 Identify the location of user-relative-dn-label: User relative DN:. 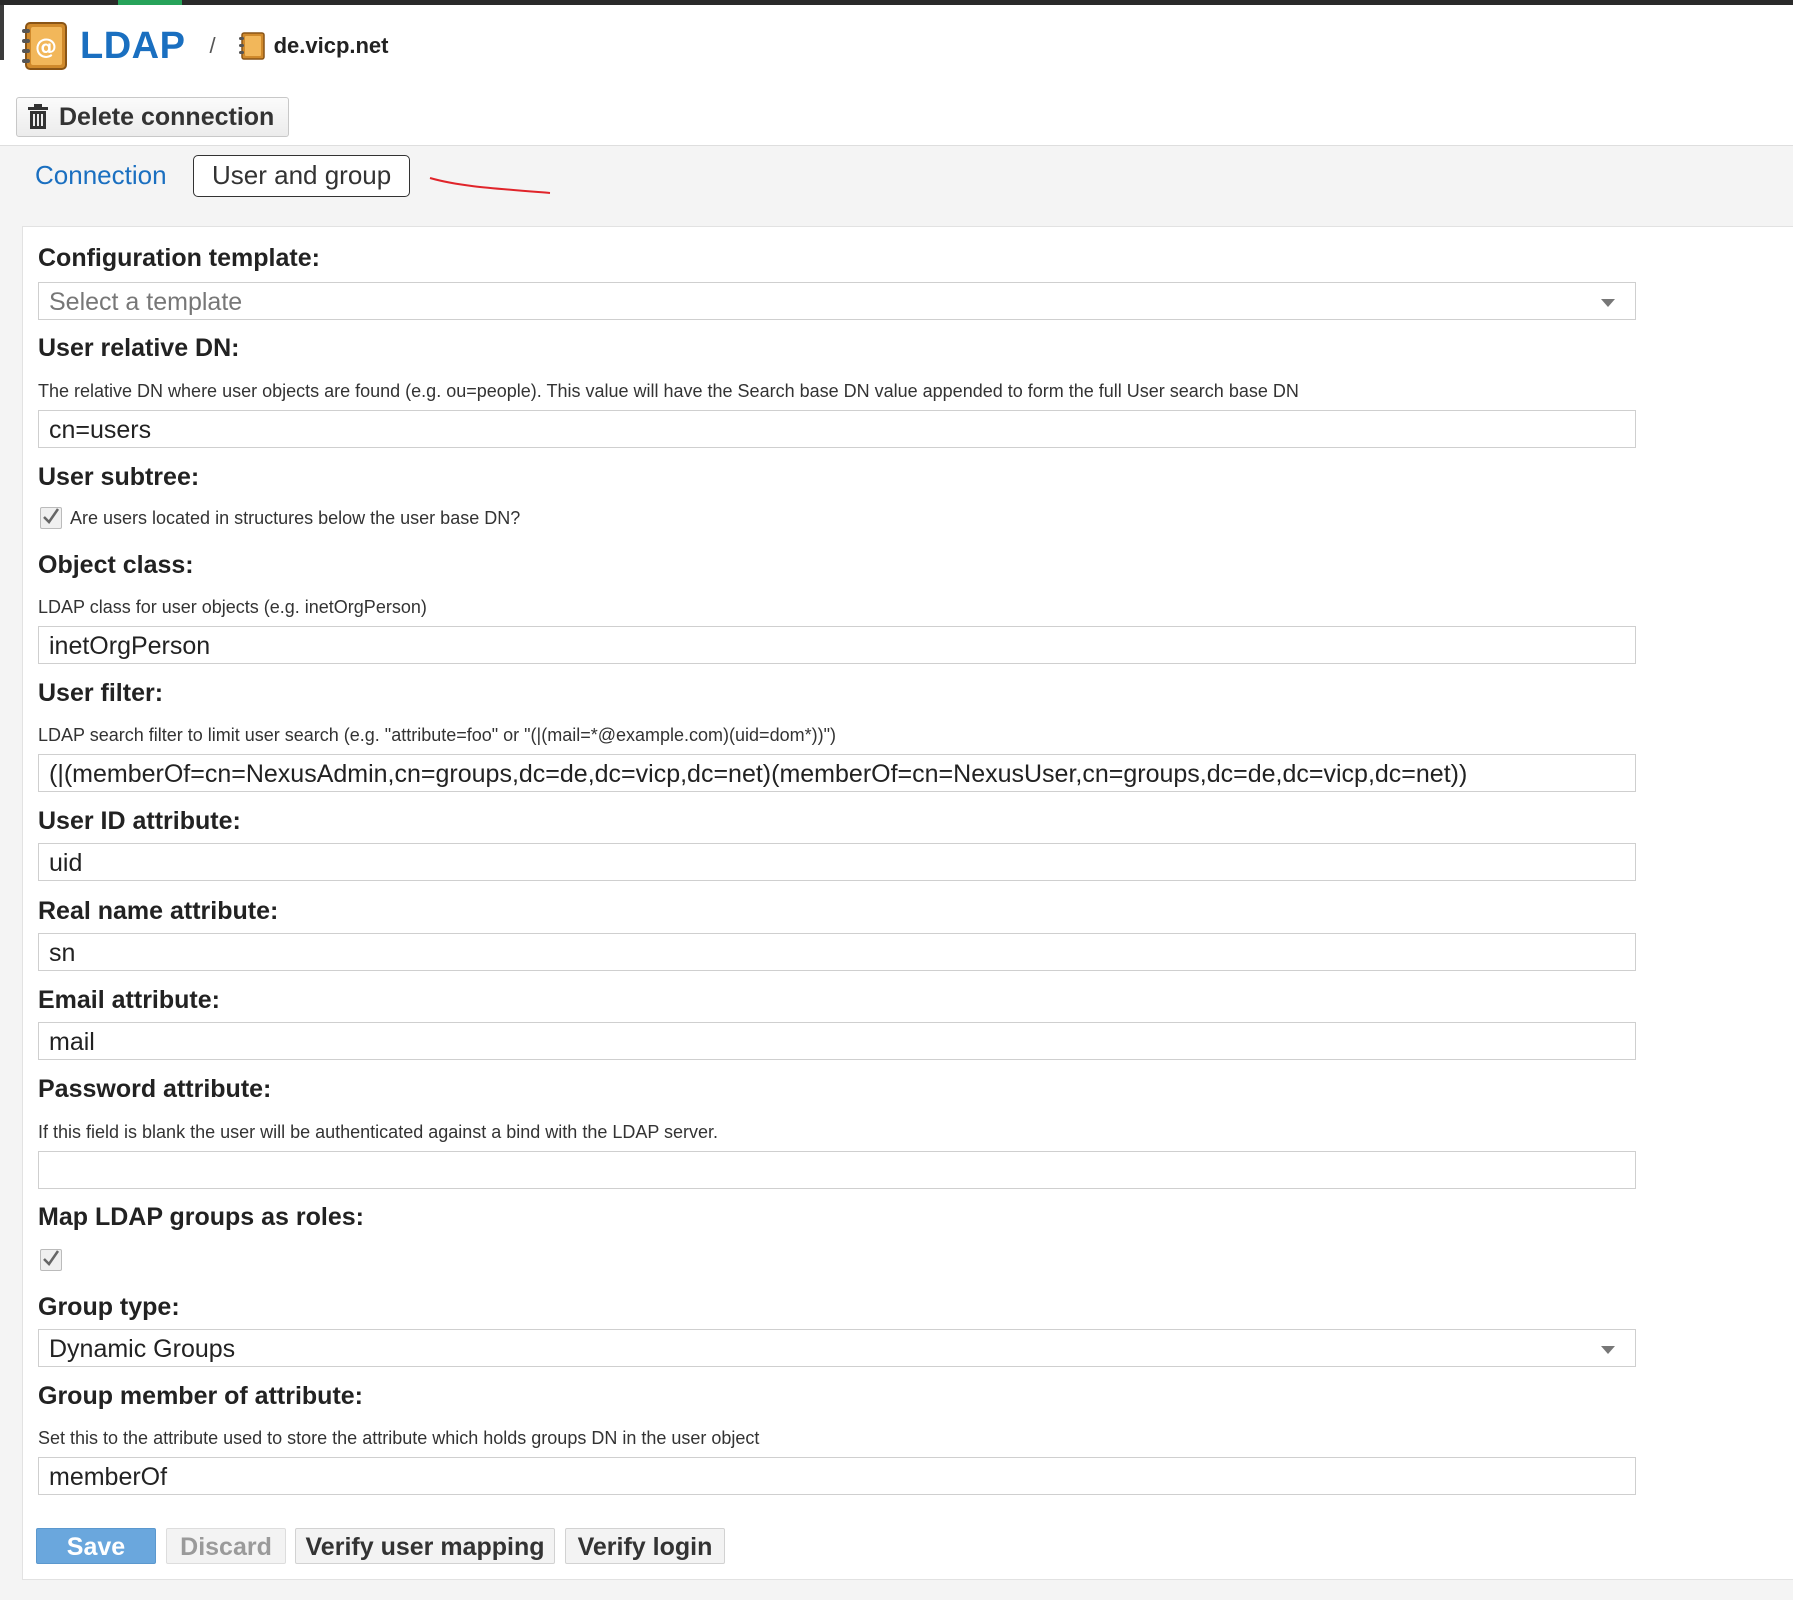
(139, 348).